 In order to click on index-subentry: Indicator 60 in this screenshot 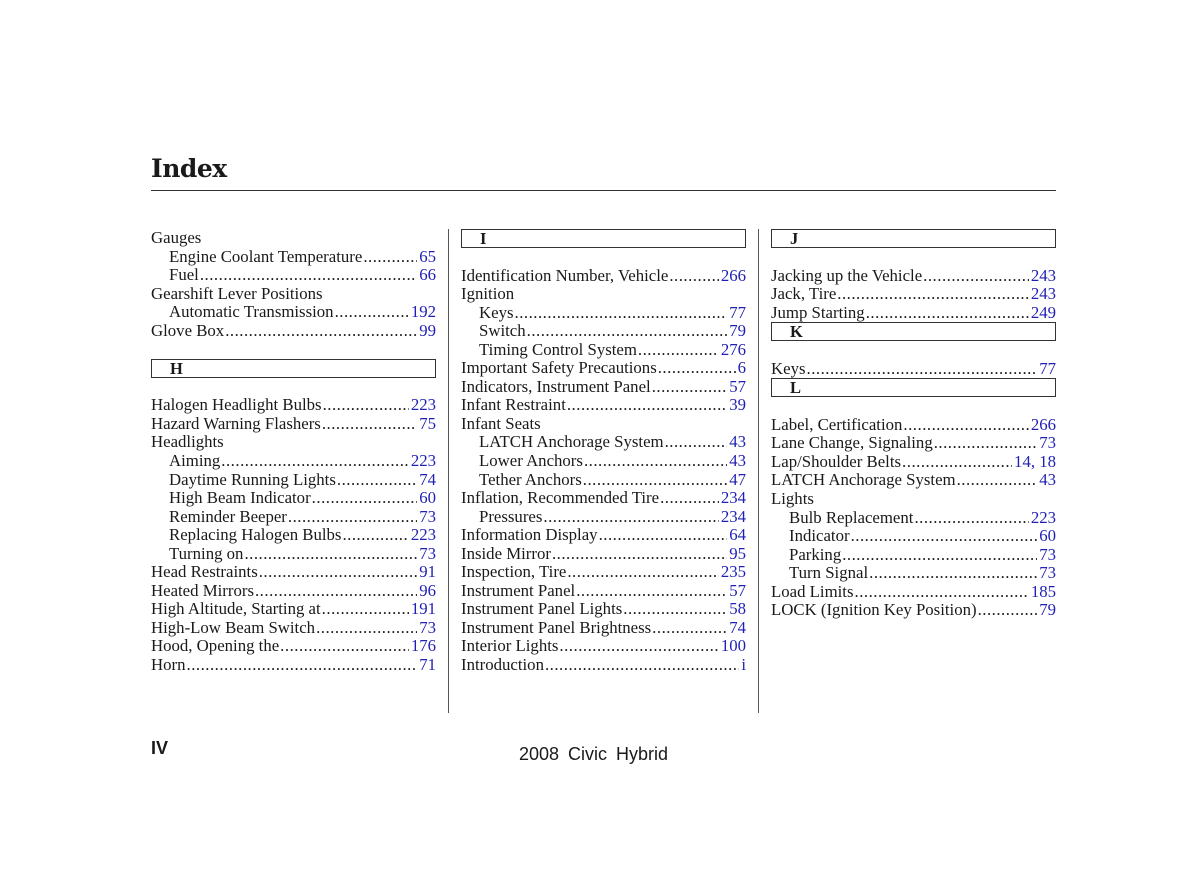, I will do `click(913, 536)`.